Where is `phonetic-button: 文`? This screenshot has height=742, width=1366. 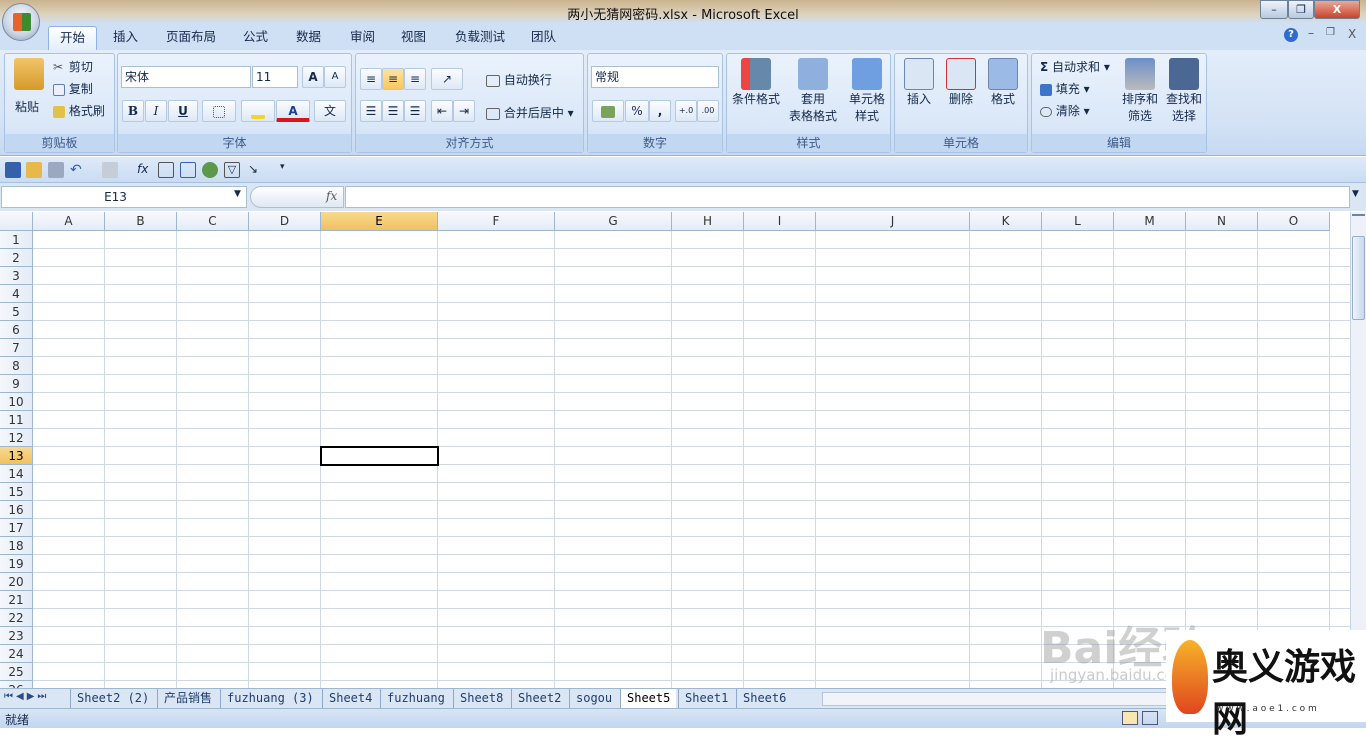
phonetic-button: 文 is located at coordinates (330, 111).